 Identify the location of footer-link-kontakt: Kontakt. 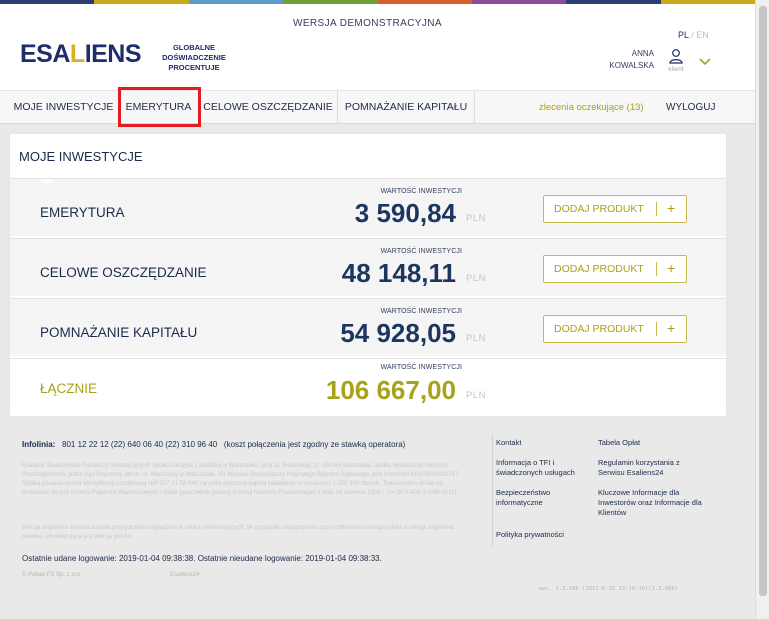
(541, 443).